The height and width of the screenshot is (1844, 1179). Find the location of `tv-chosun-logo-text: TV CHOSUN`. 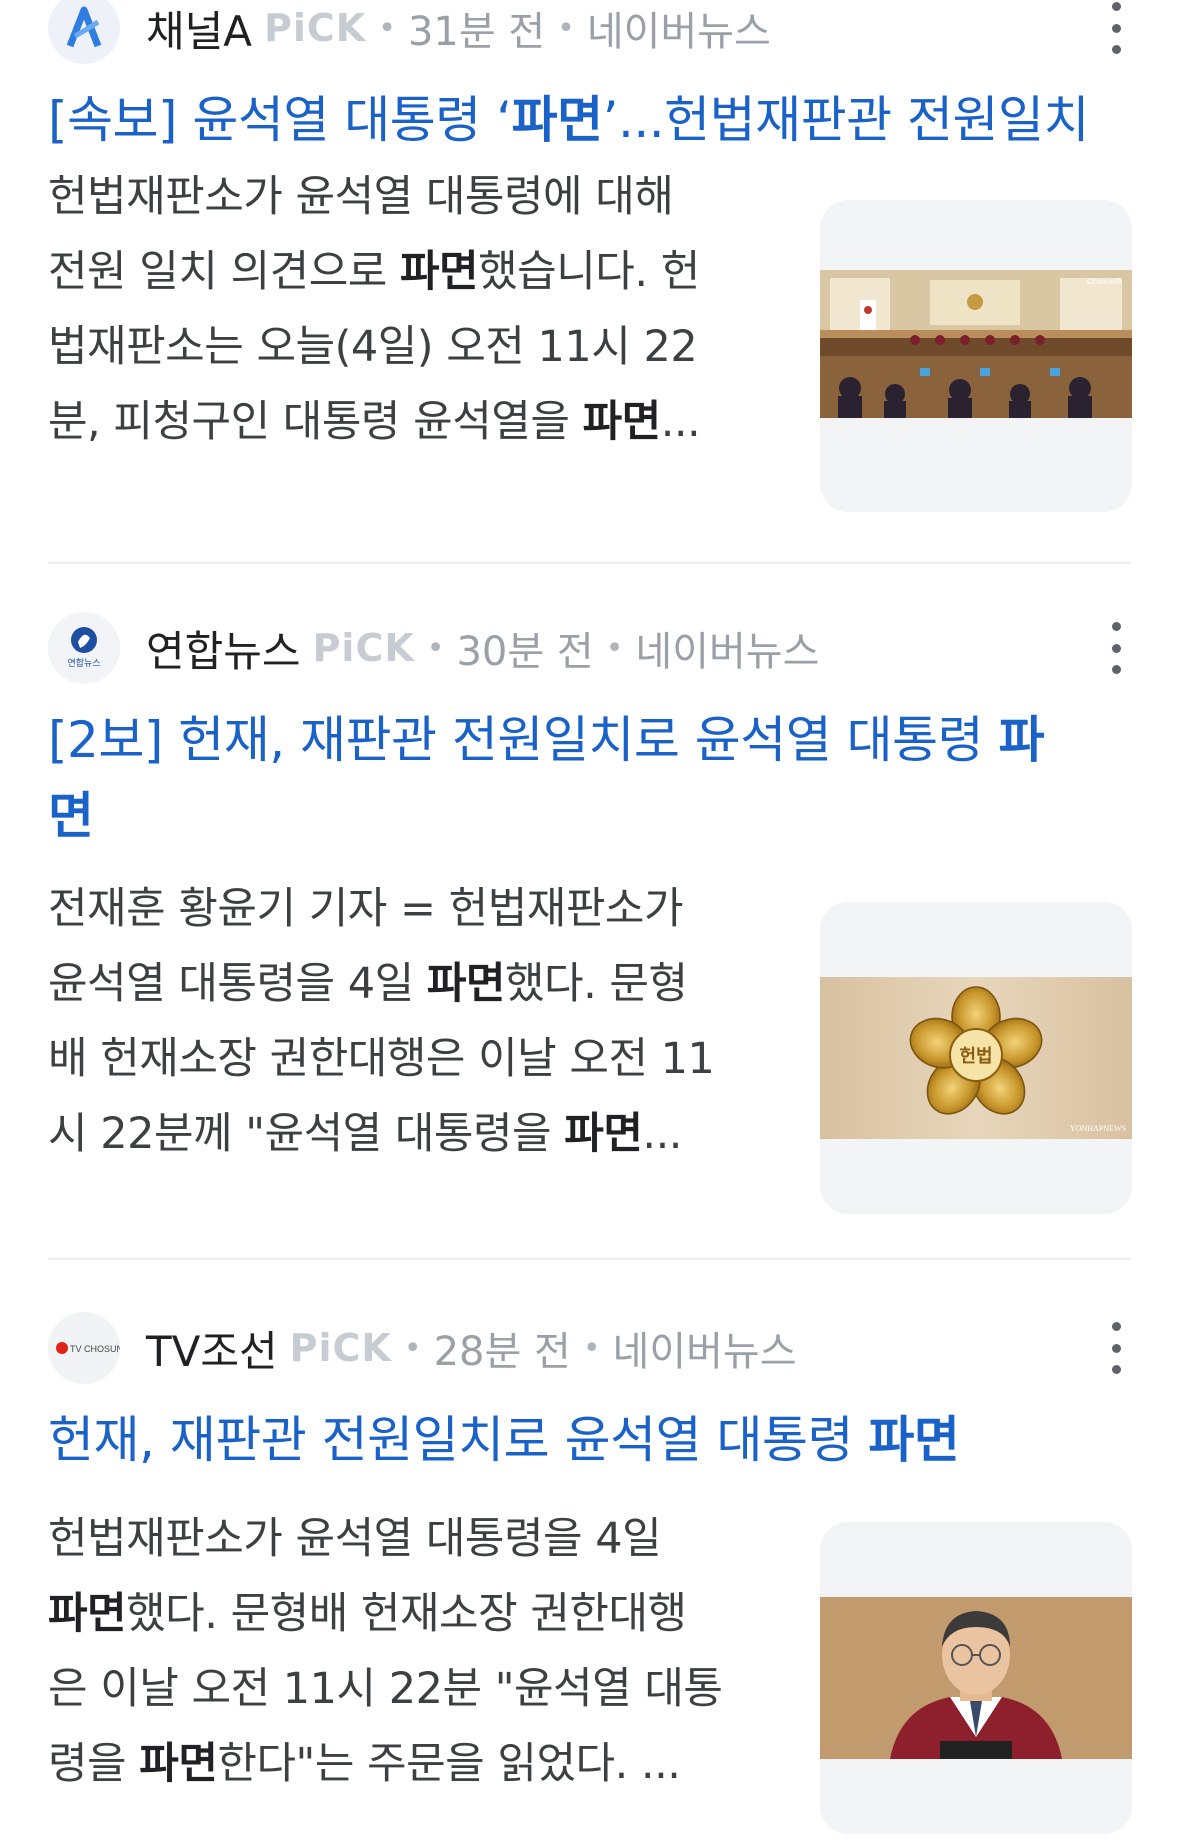

tv-chosun-logo-text: TV CHOSUN is located at coordinates (95, 1349).